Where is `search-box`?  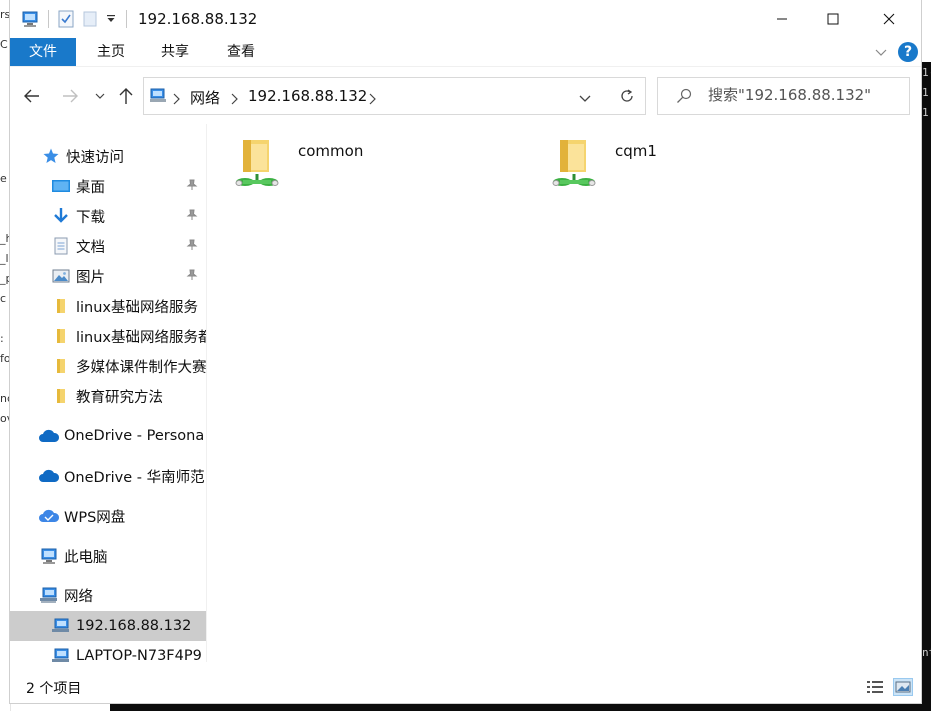
search-box is located at coordinates (783, 96).